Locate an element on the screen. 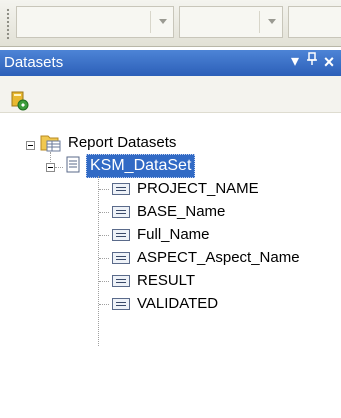  datasets-folder-icon is located at coordinates (50, 143).